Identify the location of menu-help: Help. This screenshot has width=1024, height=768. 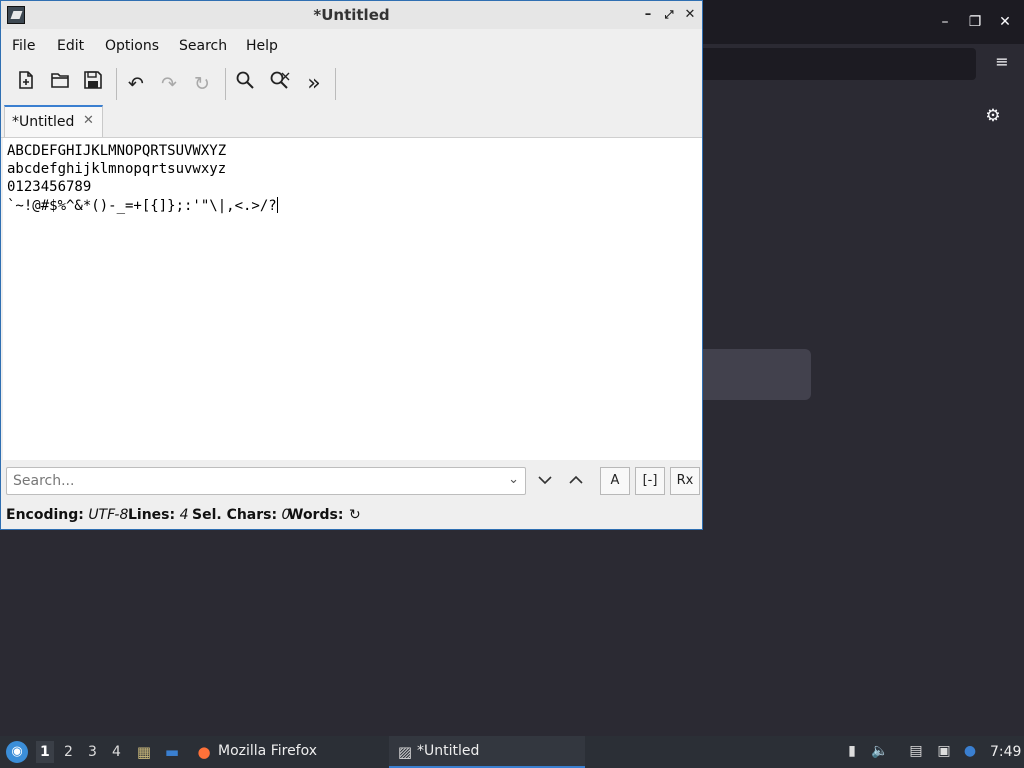
(262, 46).